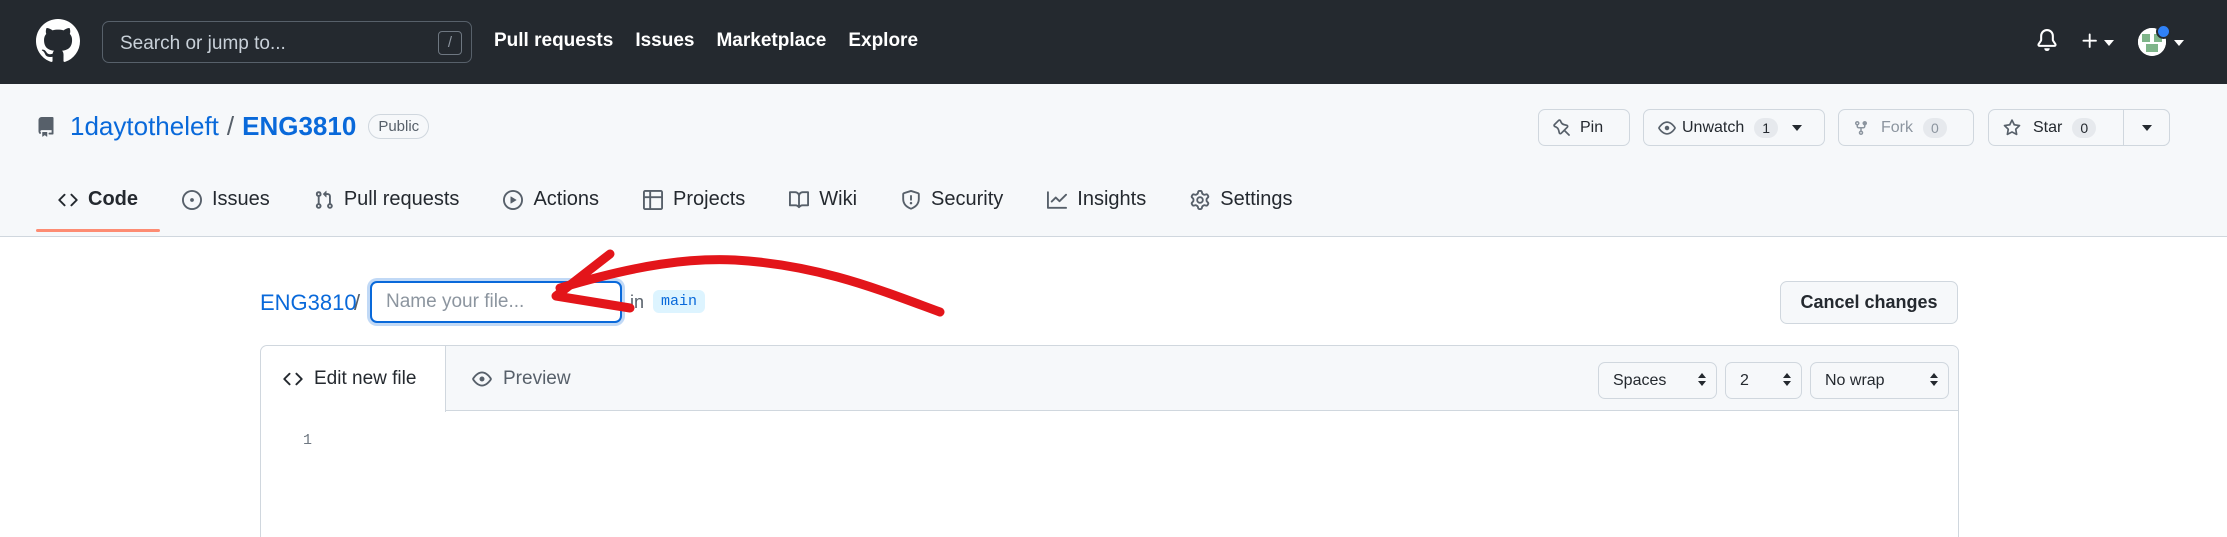 This screenshot has height=537, width=2227. Describe the element at coordinates (838, 199) in the screenshot. I see `tab-wiki-label: Wiki` at that location.